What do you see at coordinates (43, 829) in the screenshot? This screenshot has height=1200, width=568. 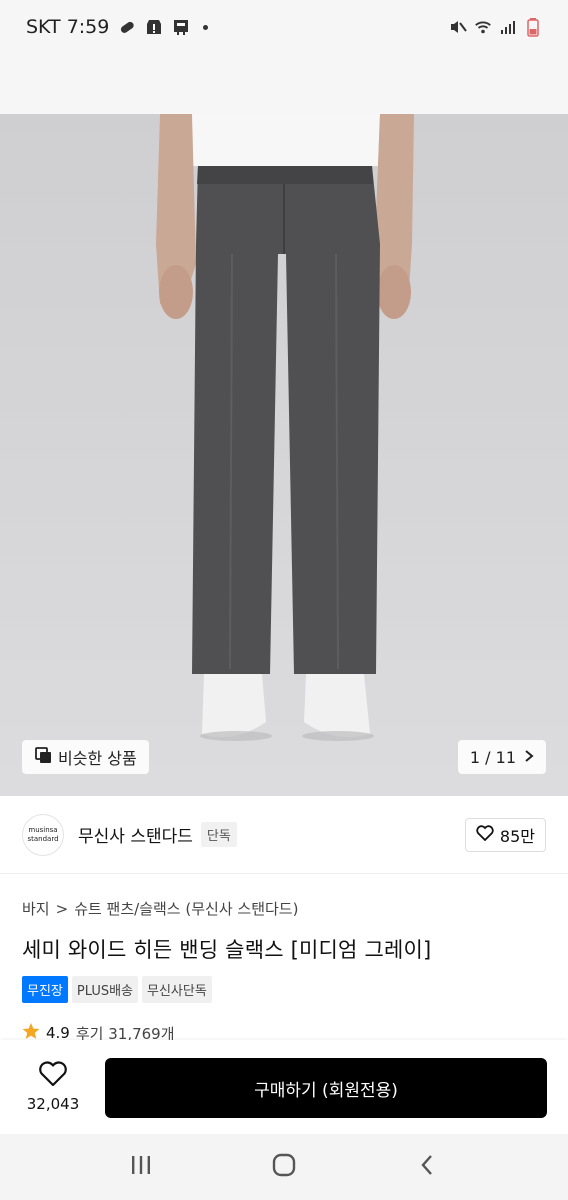 I see `brand-logo-line1: musinsa` at bounding box center [43, 829].